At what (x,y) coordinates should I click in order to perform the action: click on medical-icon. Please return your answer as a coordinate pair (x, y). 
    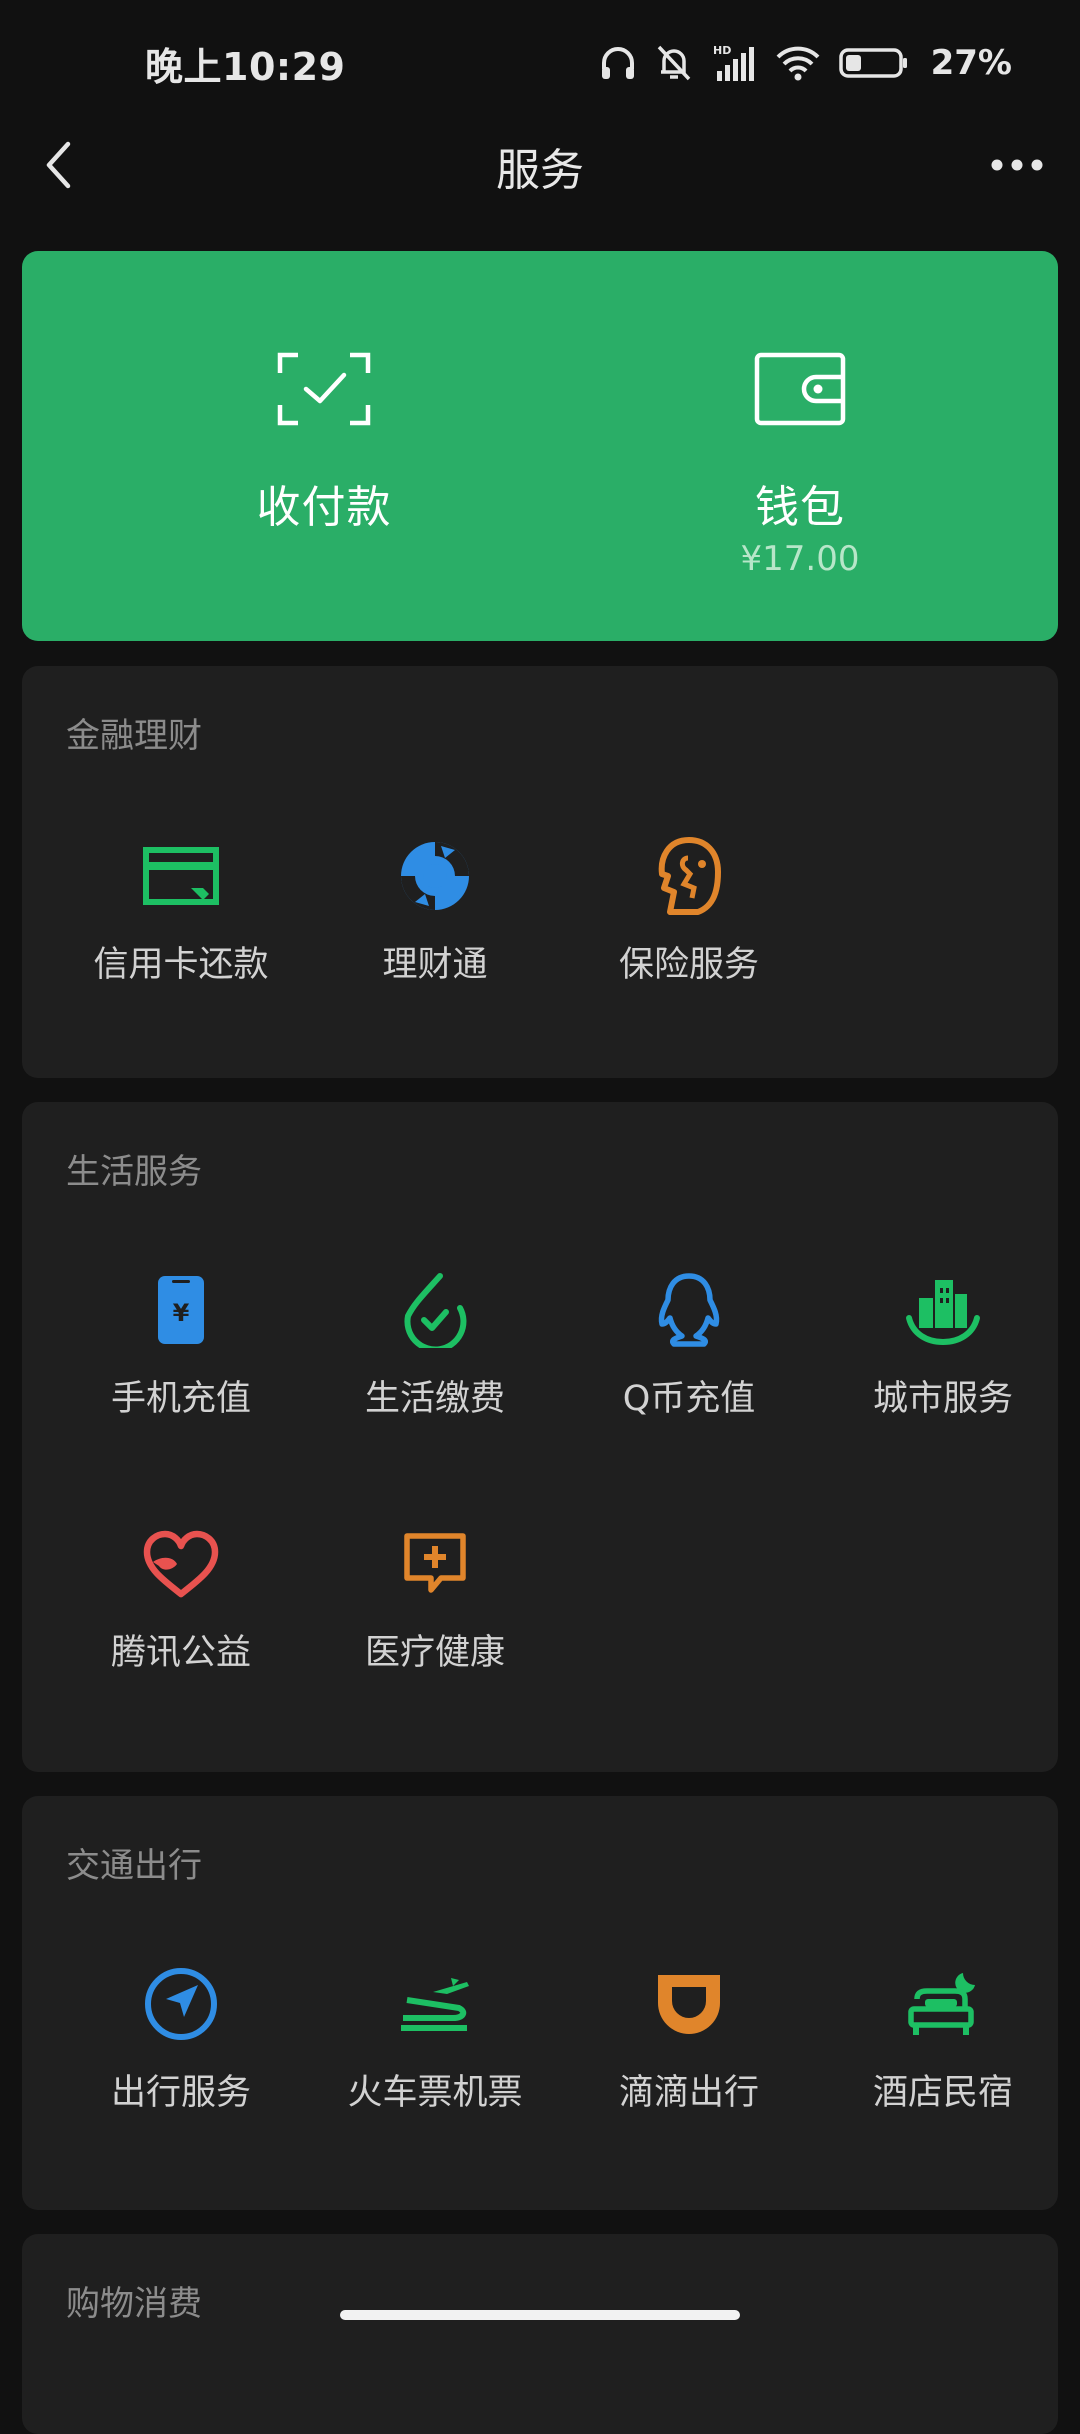
    Looking at the image, I should click on (435, 1564).